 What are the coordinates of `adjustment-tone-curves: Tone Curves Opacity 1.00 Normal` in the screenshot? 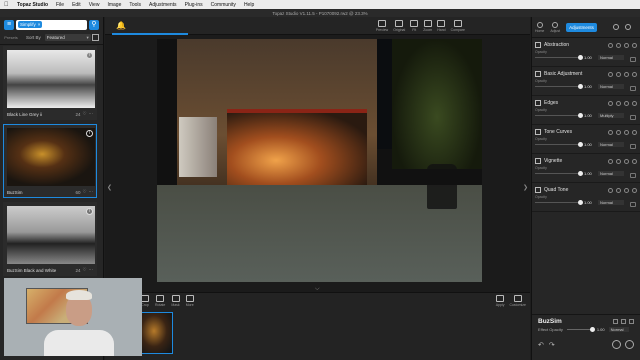 It's located at (586, 139).